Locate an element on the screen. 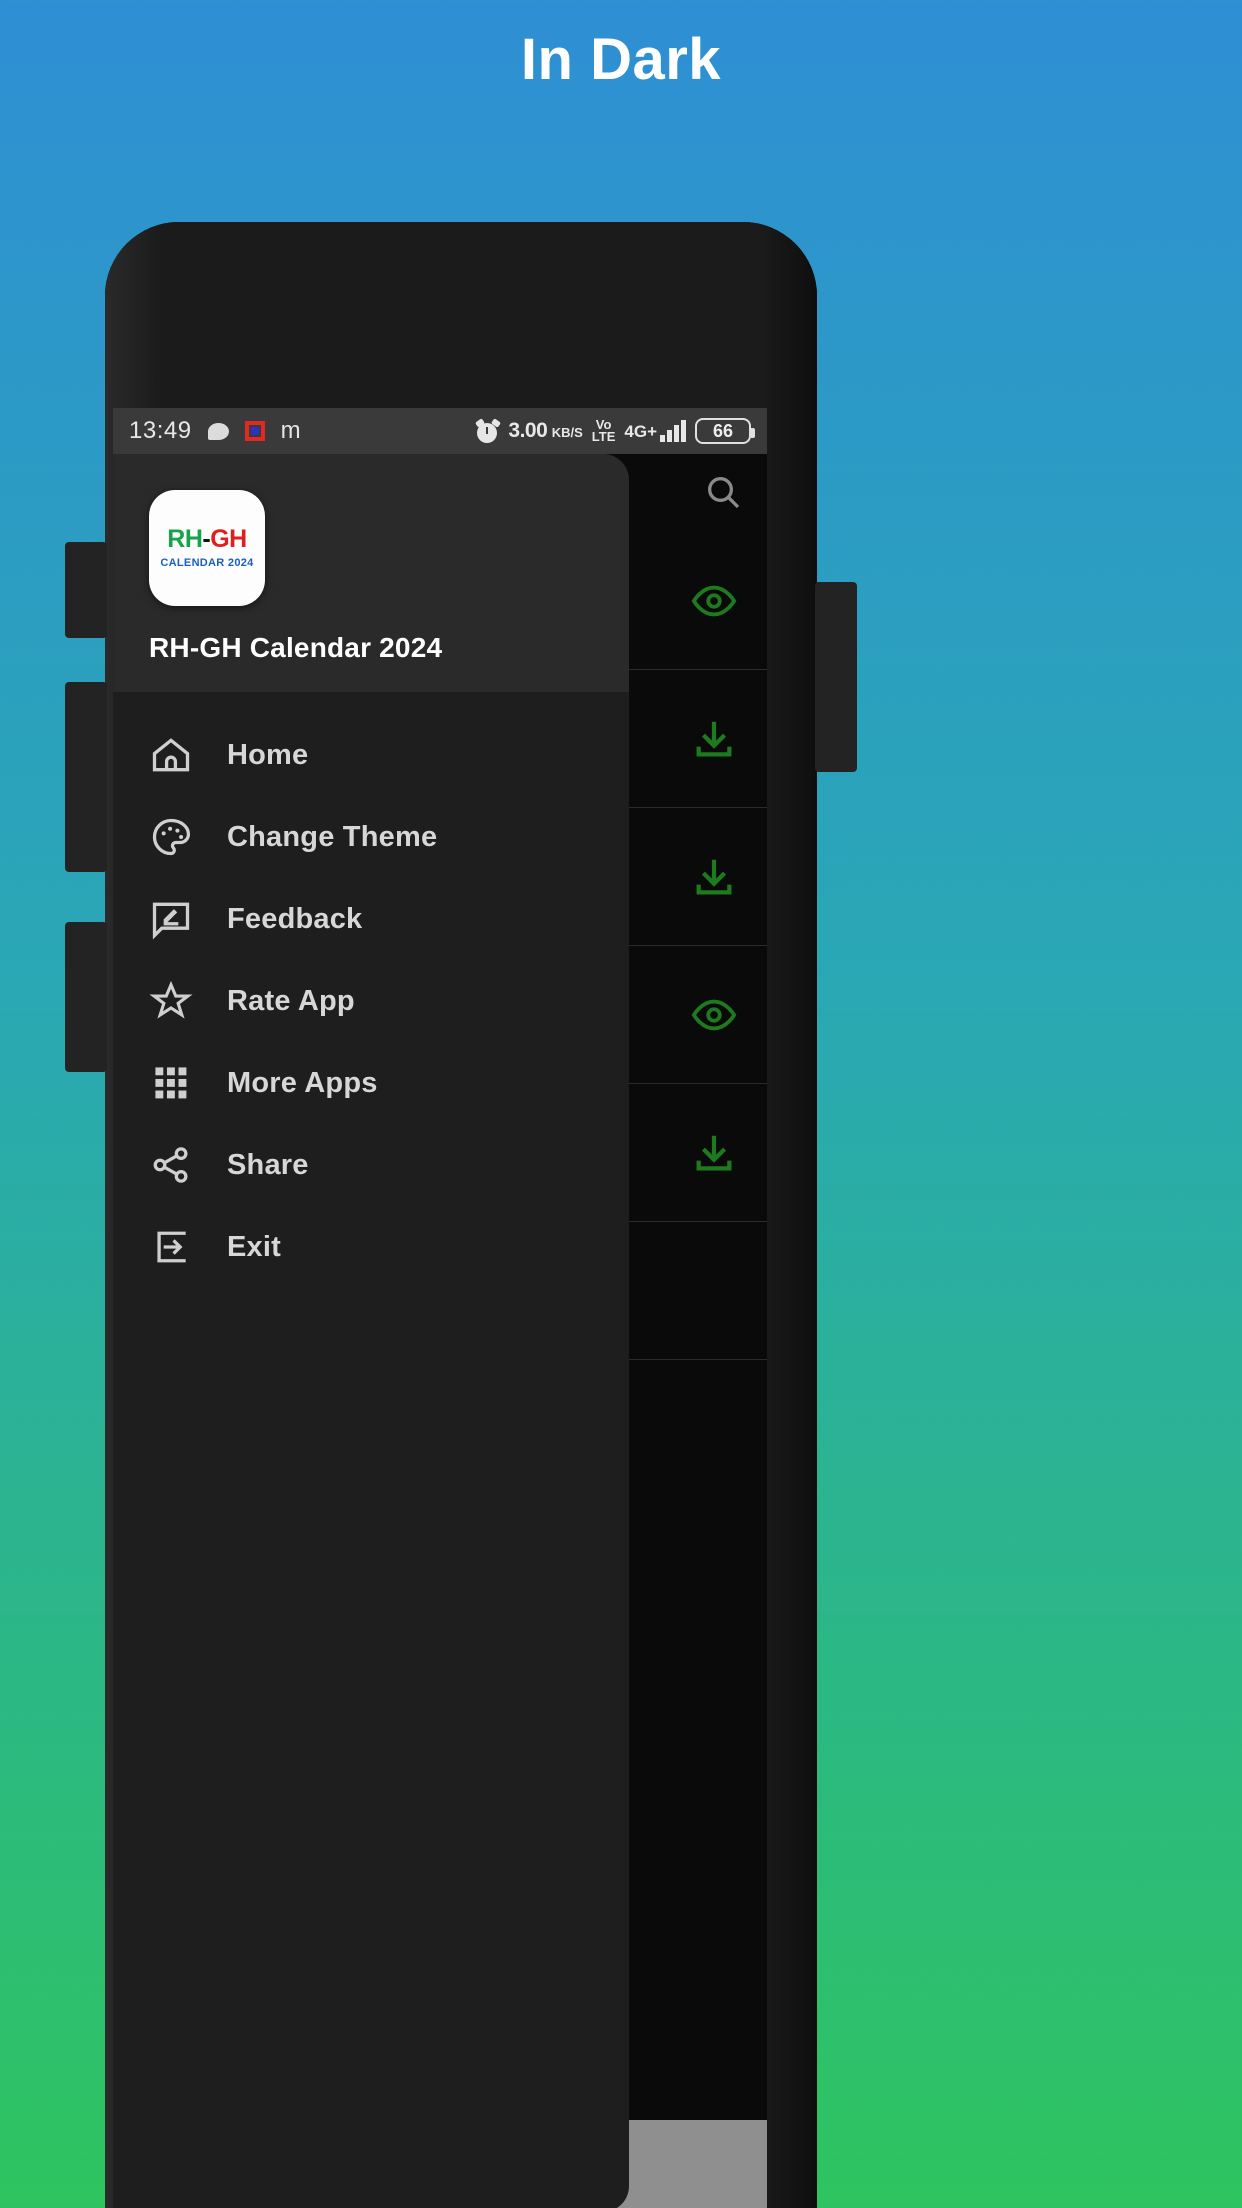 The image size is (1242, 2208). menu-item-label: More Apps is located at coordinates (302, 1082).